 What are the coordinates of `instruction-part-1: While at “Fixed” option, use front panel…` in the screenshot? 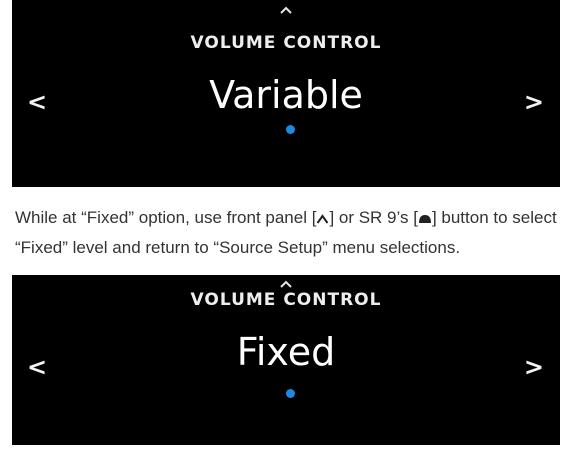 It's located at (166, 217).